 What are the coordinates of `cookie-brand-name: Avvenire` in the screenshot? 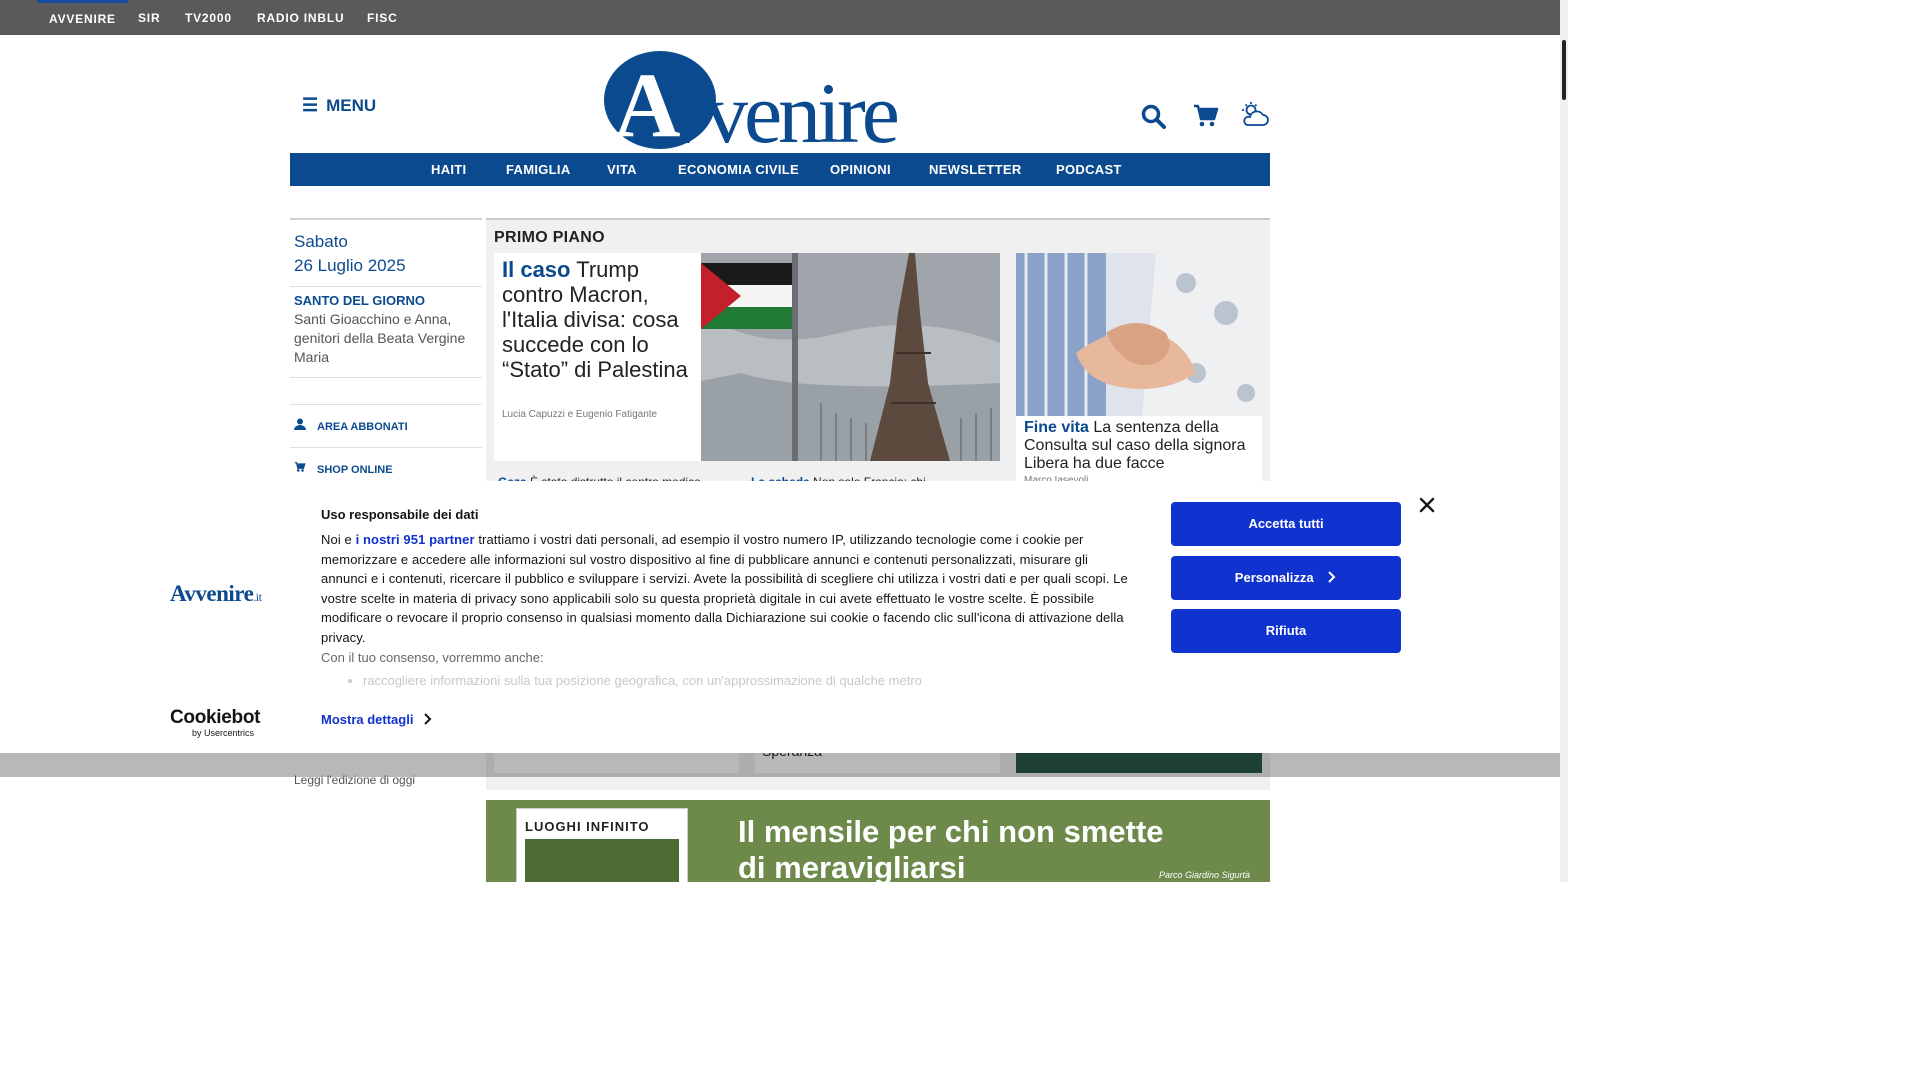 It's located at (212, 593).